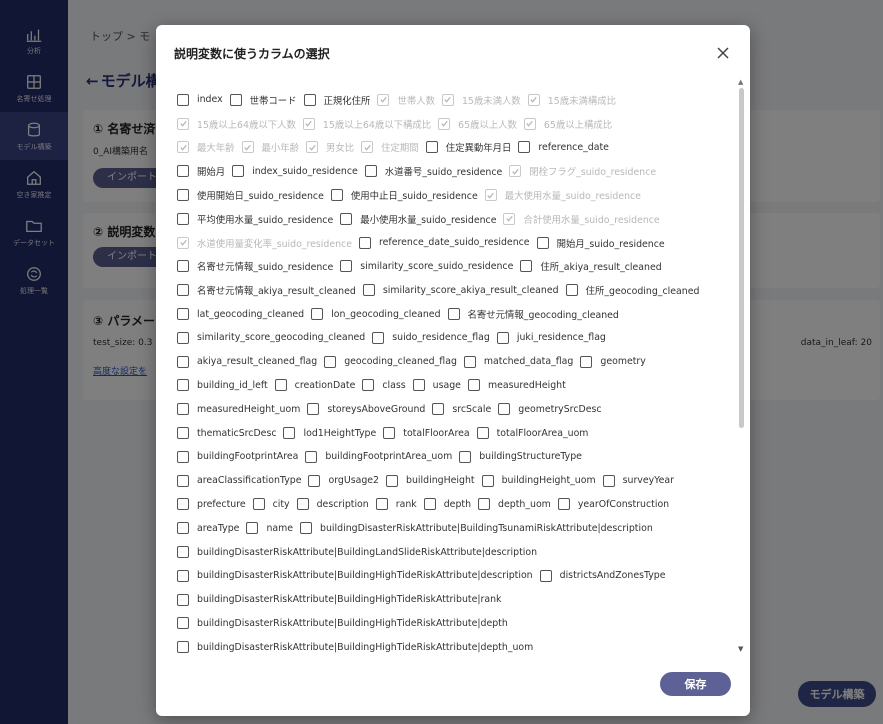  I want to click on column-checkbox: depth, so click(447, 504).